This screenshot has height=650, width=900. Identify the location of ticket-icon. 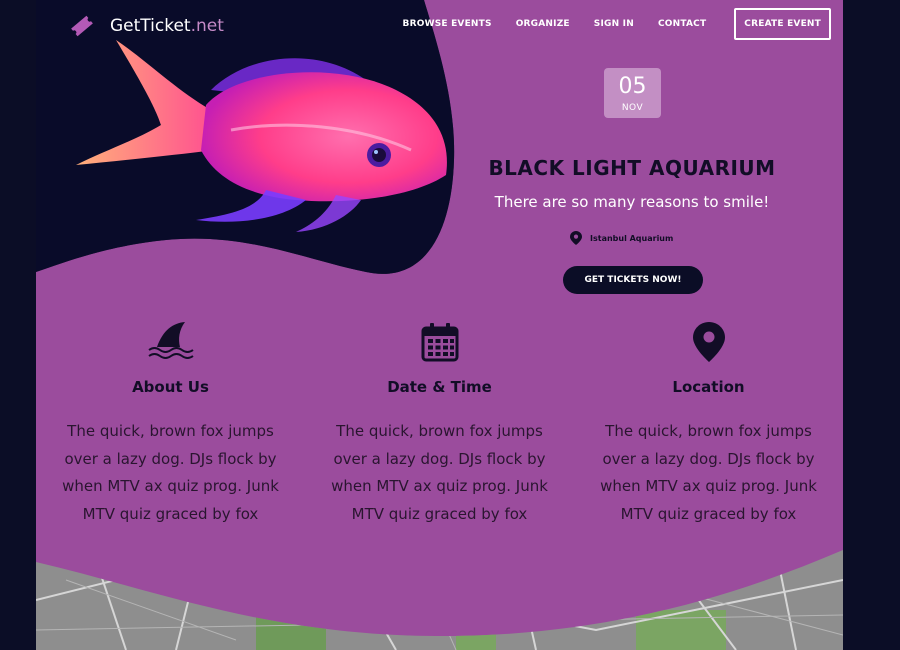
(82, 26).